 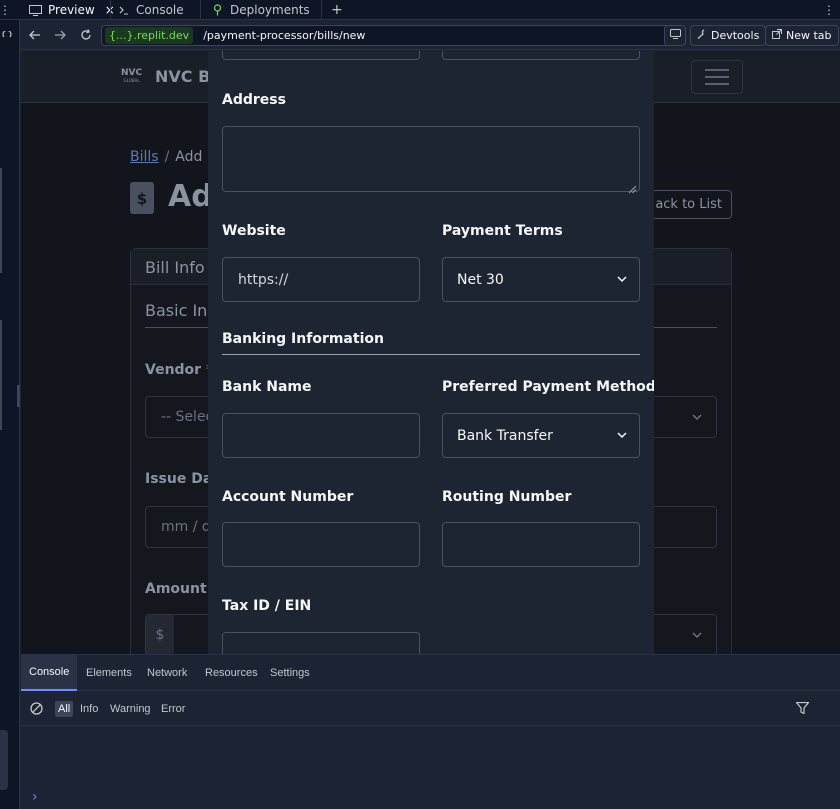 What do you see at coordinates (7, 32) in the screenshot?
I see `sync-icon` at bounding box center [7, 32].